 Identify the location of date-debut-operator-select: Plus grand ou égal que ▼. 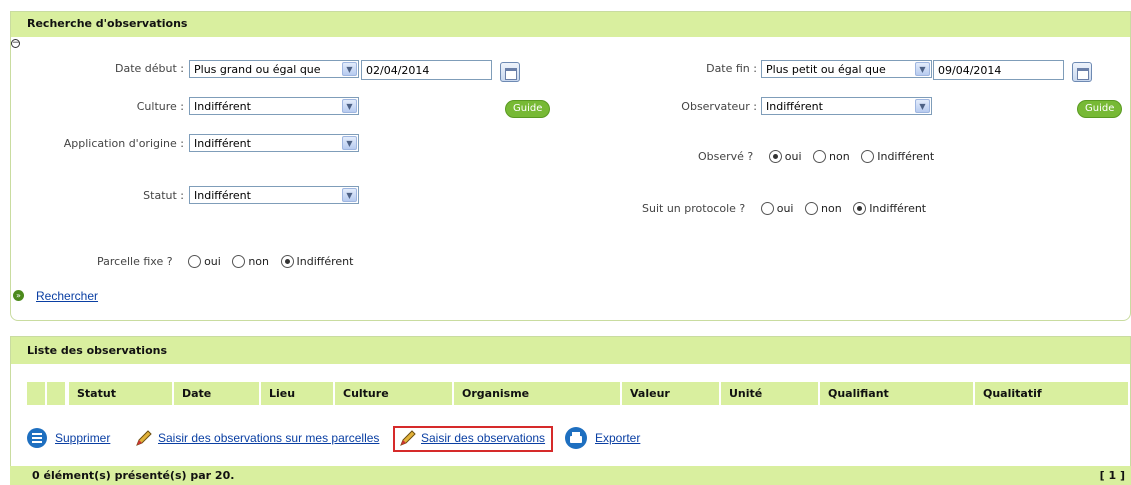
(274, 69).